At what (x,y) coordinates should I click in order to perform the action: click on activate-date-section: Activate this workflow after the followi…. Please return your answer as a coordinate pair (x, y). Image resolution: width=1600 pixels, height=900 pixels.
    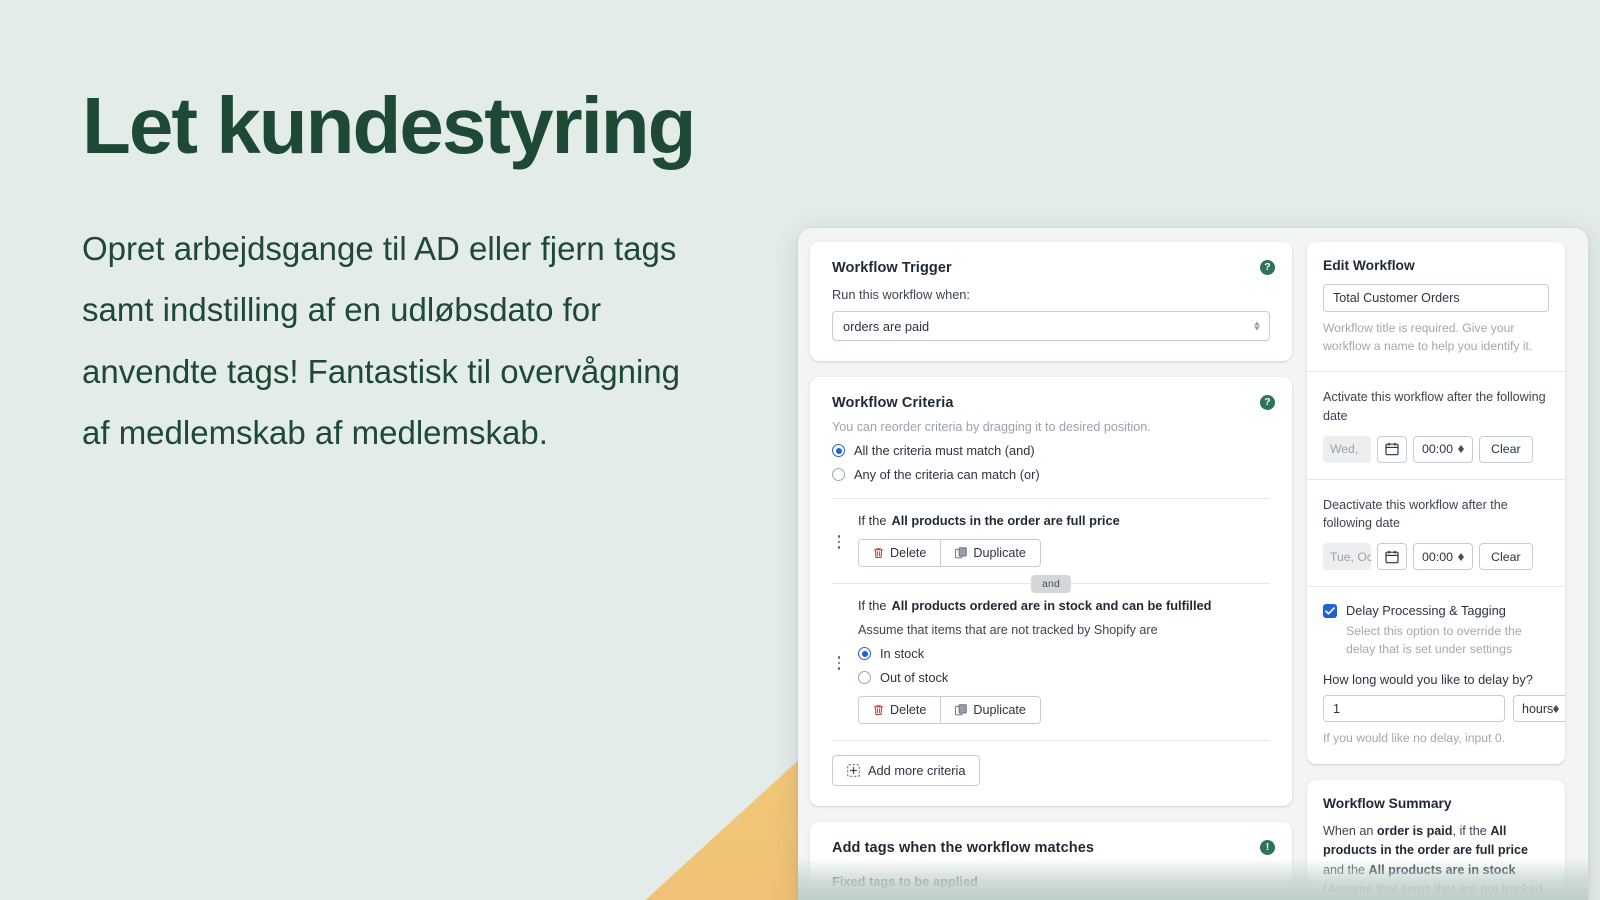
    Looking at the image, I should click on (1436, 425).